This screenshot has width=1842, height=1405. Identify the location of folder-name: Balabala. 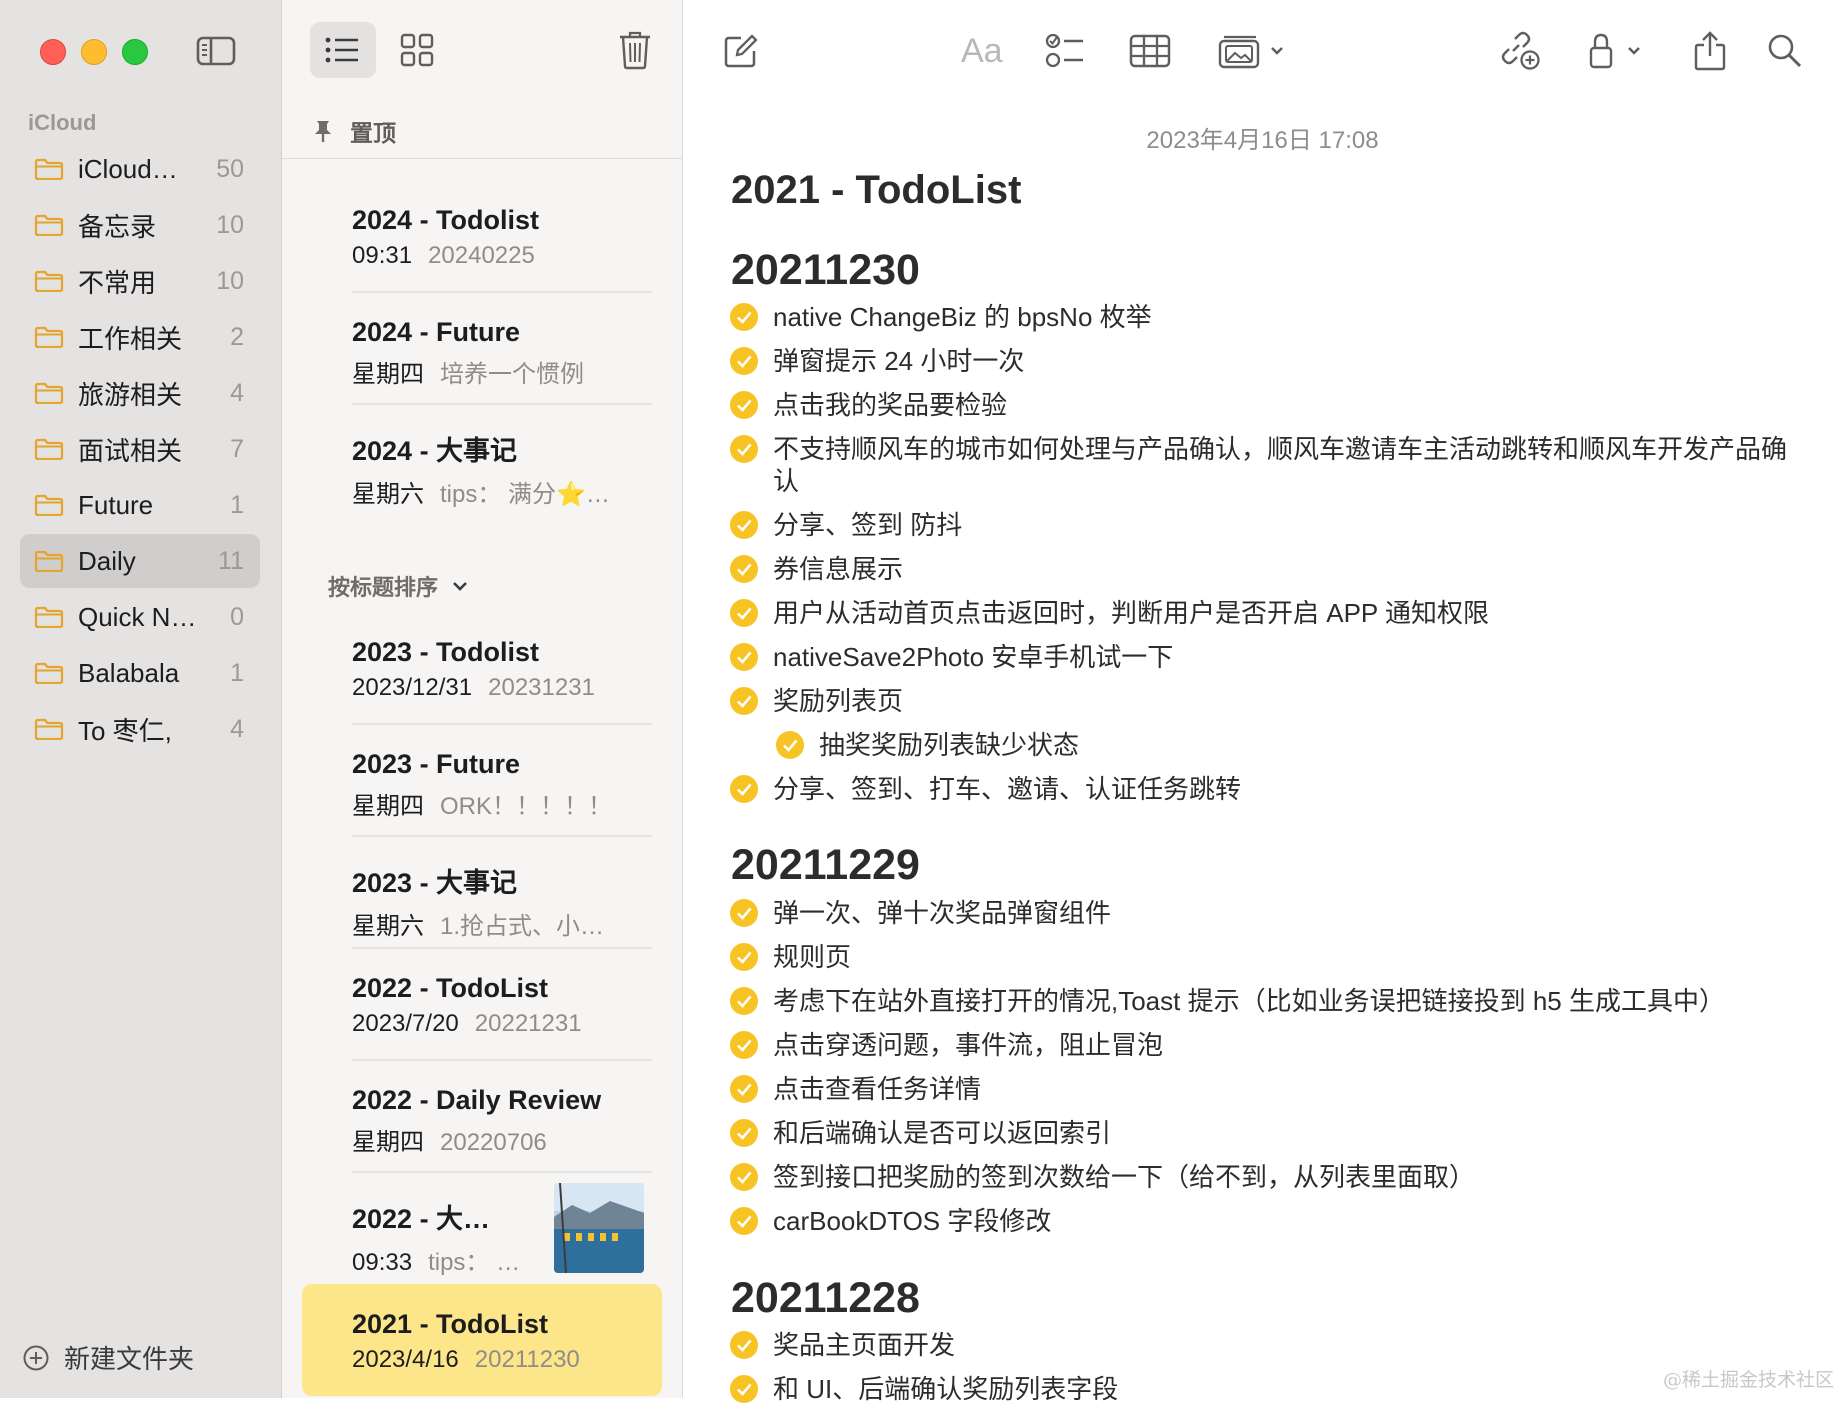
(129, 672).